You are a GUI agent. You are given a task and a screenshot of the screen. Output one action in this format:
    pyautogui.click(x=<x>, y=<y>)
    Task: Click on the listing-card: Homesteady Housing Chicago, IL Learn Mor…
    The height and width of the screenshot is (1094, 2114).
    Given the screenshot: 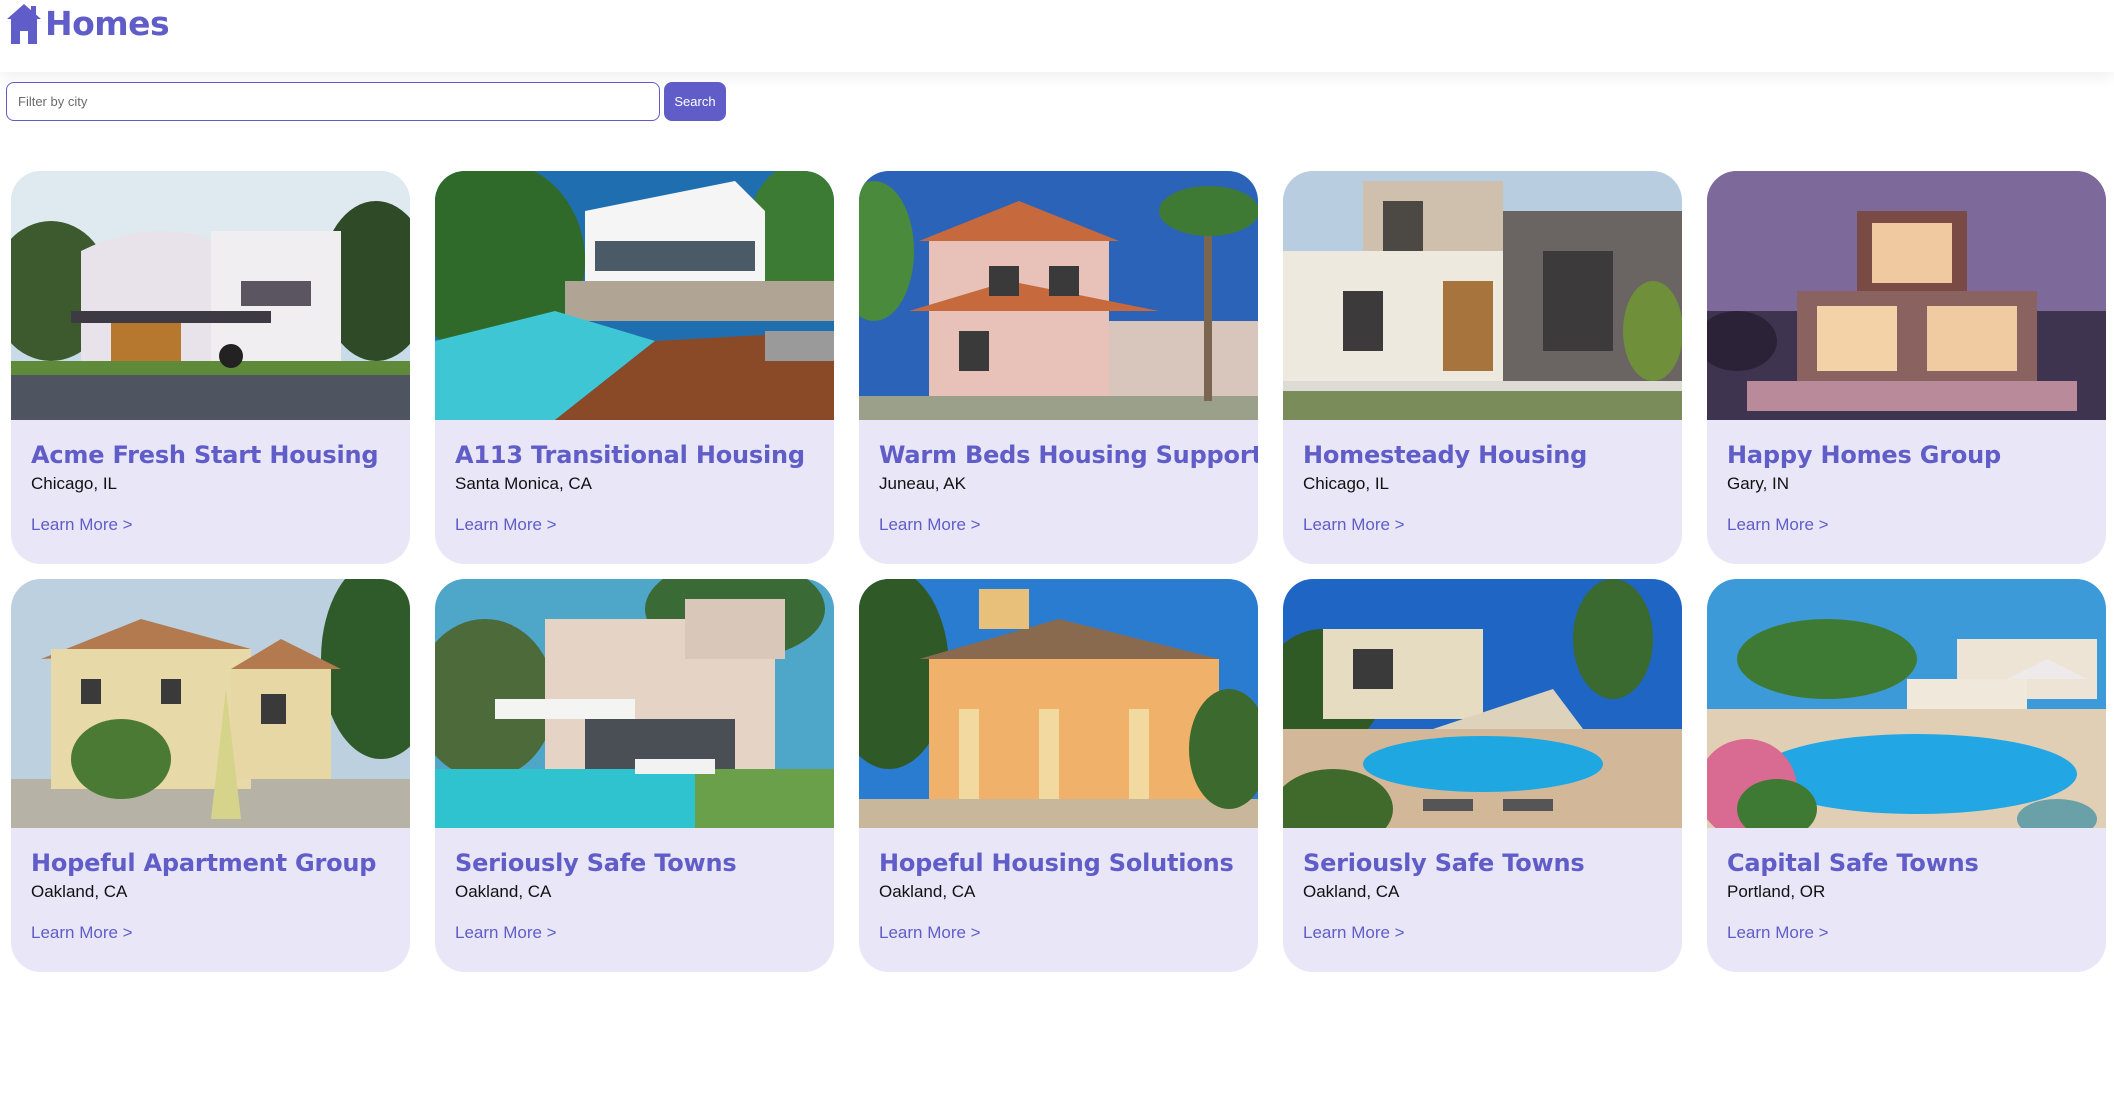 What is the action you would take?
    pyautogui.click(x=1482, y=367)
    